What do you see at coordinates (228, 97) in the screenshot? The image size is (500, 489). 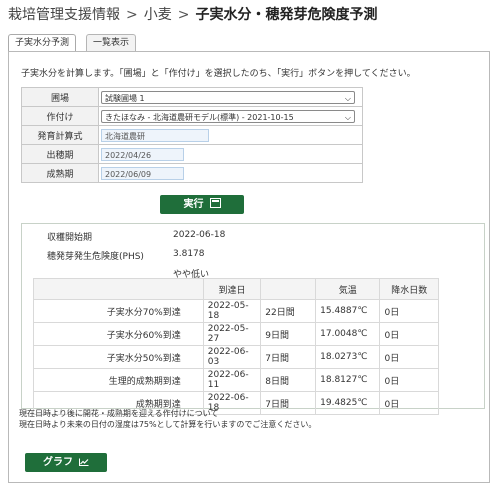 I see `field-select: 試験圃場 1 ⌵` at bounding box center [228, 97].